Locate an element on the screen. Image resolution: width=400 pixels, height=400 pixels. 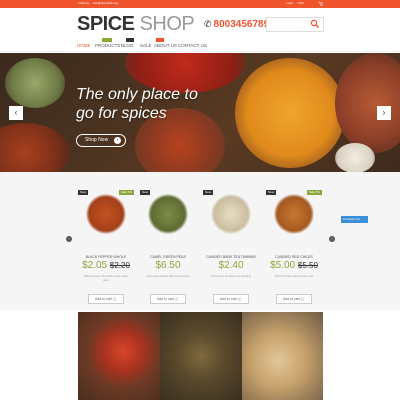
site-header: SPICE SHOP ✆ 80034567891 is located at coordinates (200, 23).